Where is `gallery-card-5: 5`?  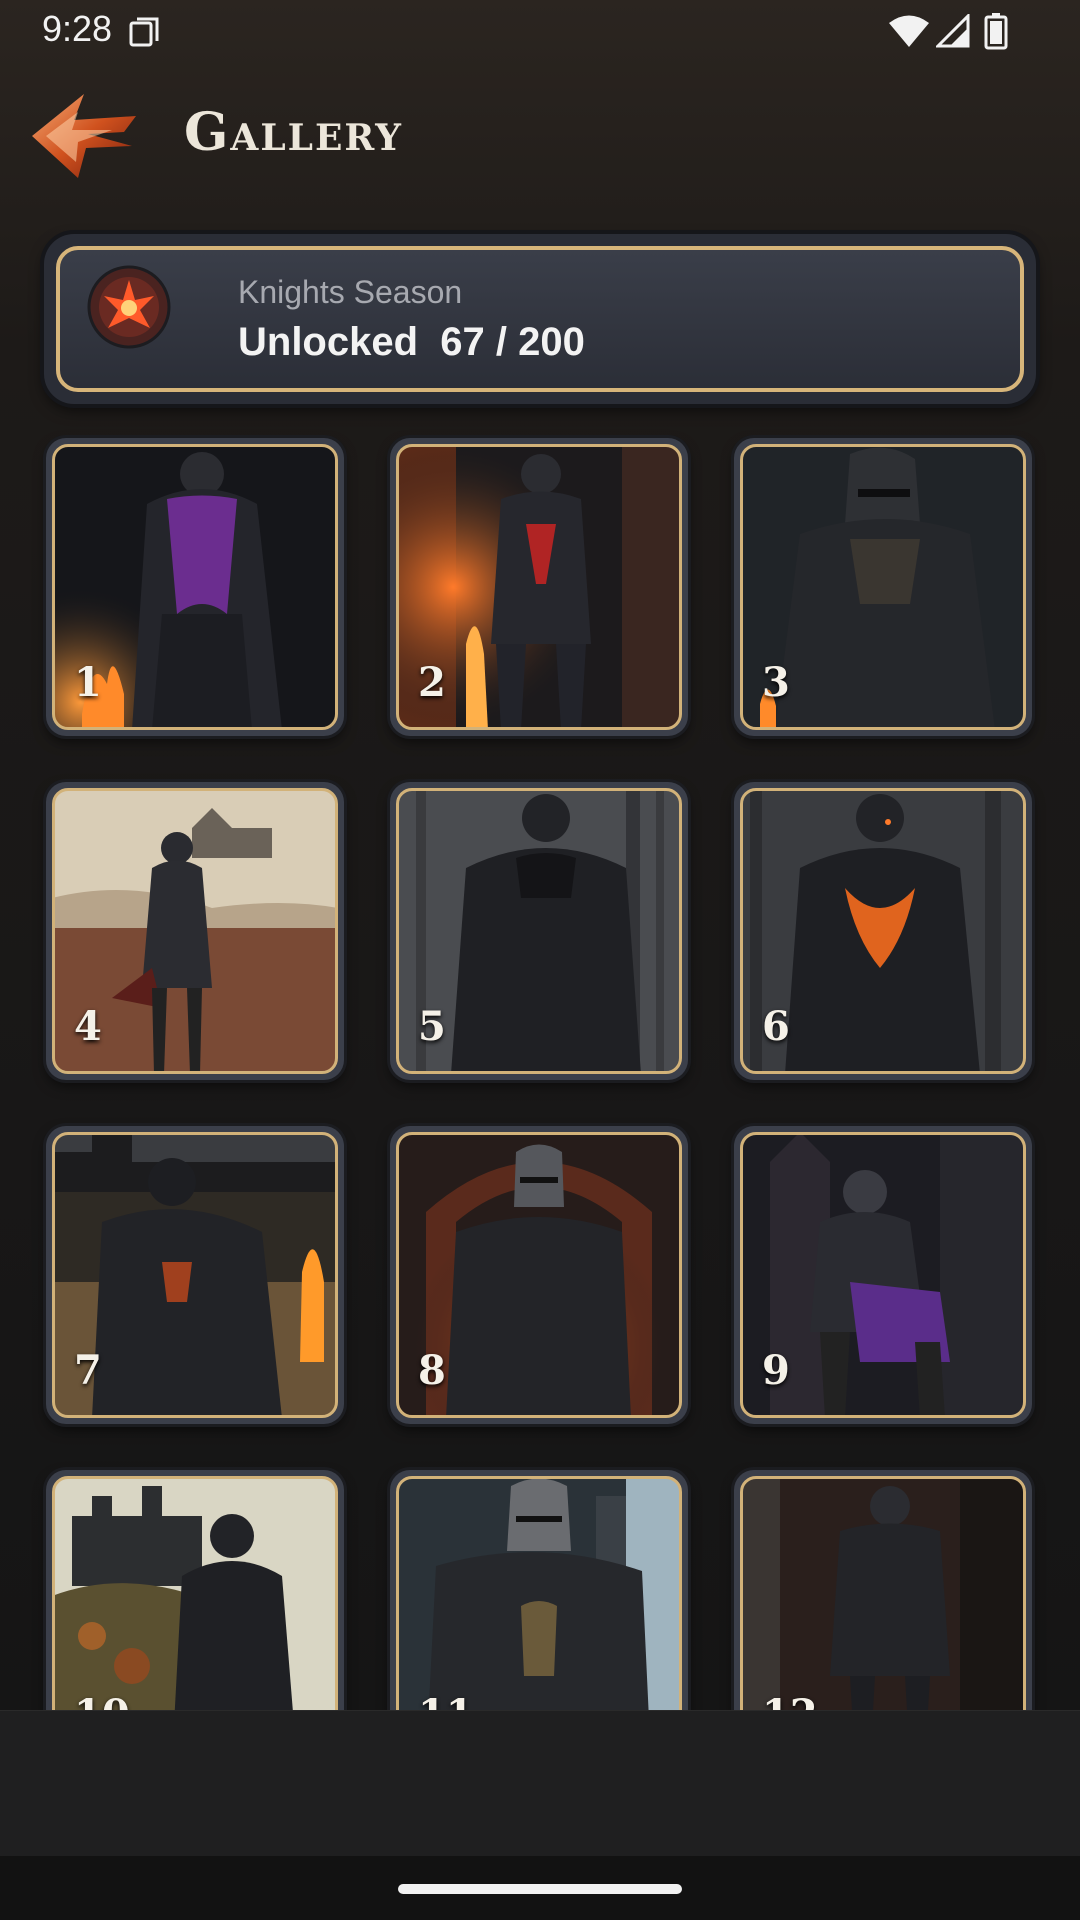 gallery-card-5: 5 is located at coordinates (539, 931).